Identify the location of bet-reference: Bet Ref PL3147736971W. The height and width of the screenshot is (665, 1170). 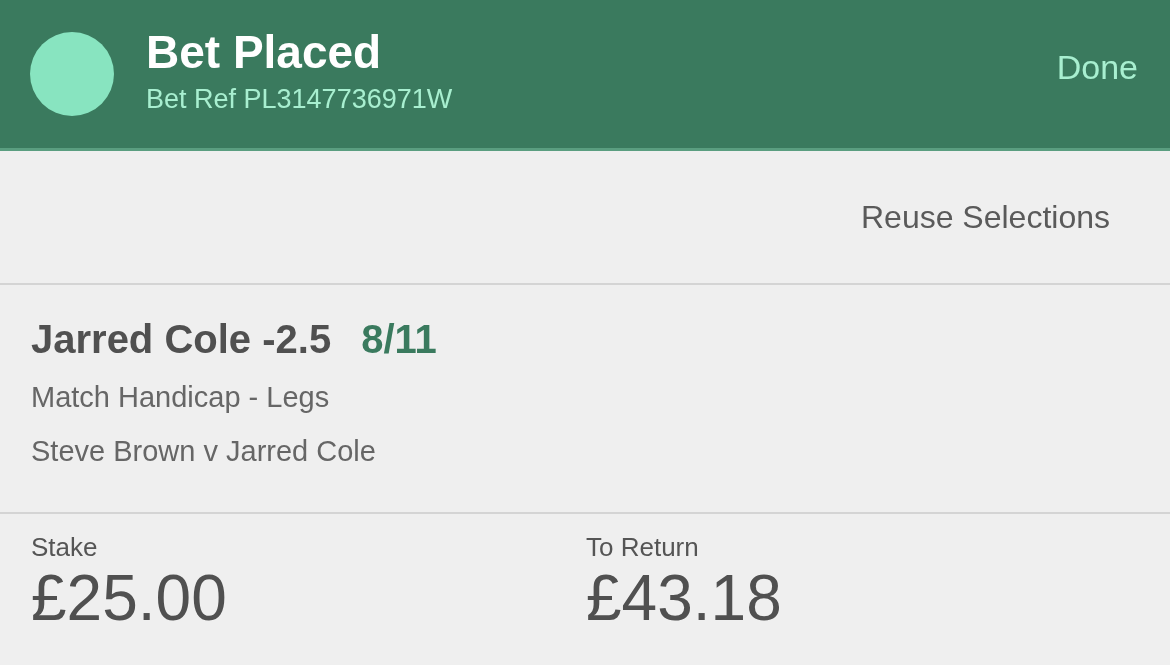
(300, 99).